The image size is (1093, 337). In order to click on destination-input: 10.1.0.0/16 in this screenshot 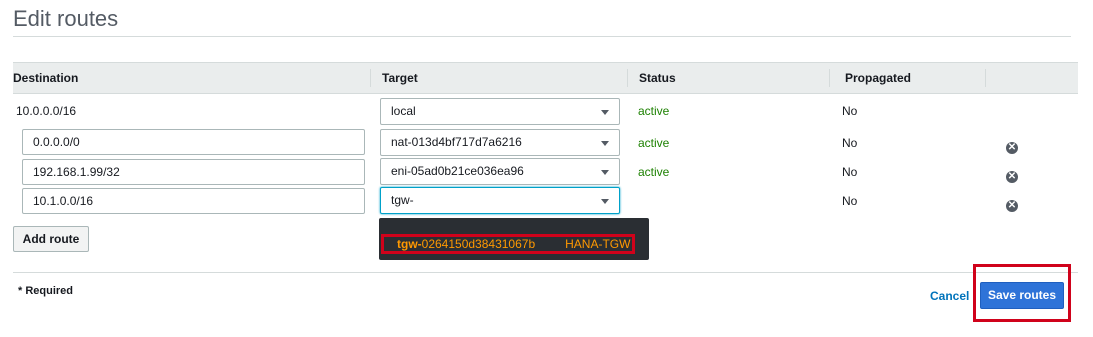, I will do `click(193, 201)`.